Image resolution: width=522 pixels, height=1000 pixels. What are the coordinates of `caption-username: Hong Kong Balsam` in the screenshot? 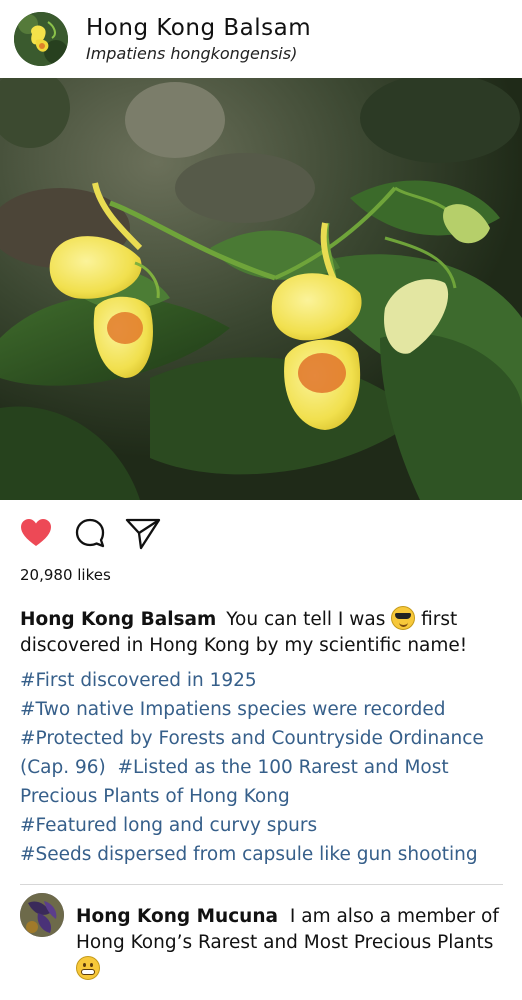 It's located at (118, 619).